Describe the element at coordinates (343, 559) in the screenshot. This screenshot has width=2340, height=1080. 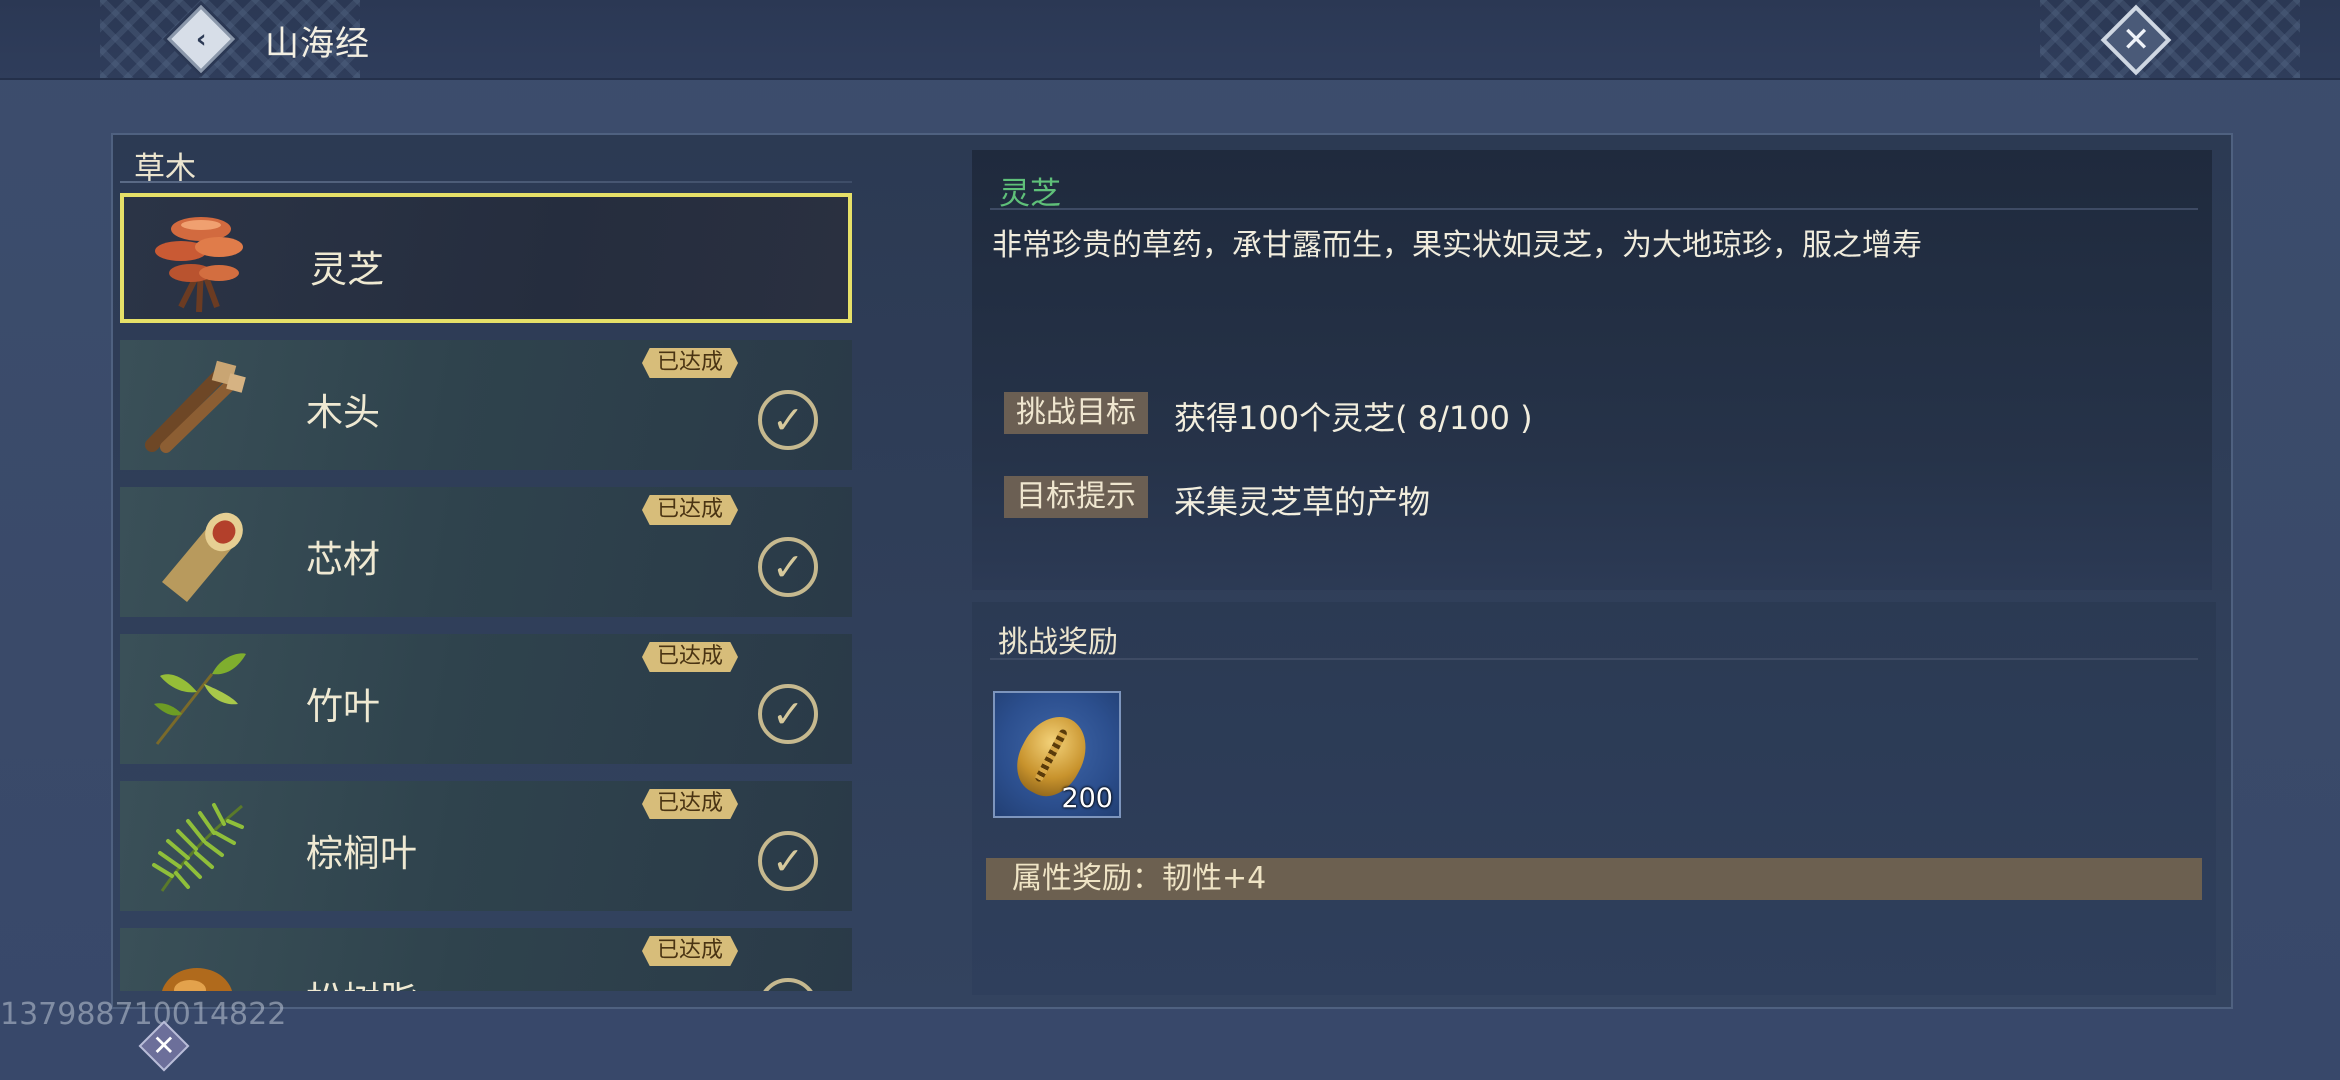
I see `item-name: 芯材` at that location.